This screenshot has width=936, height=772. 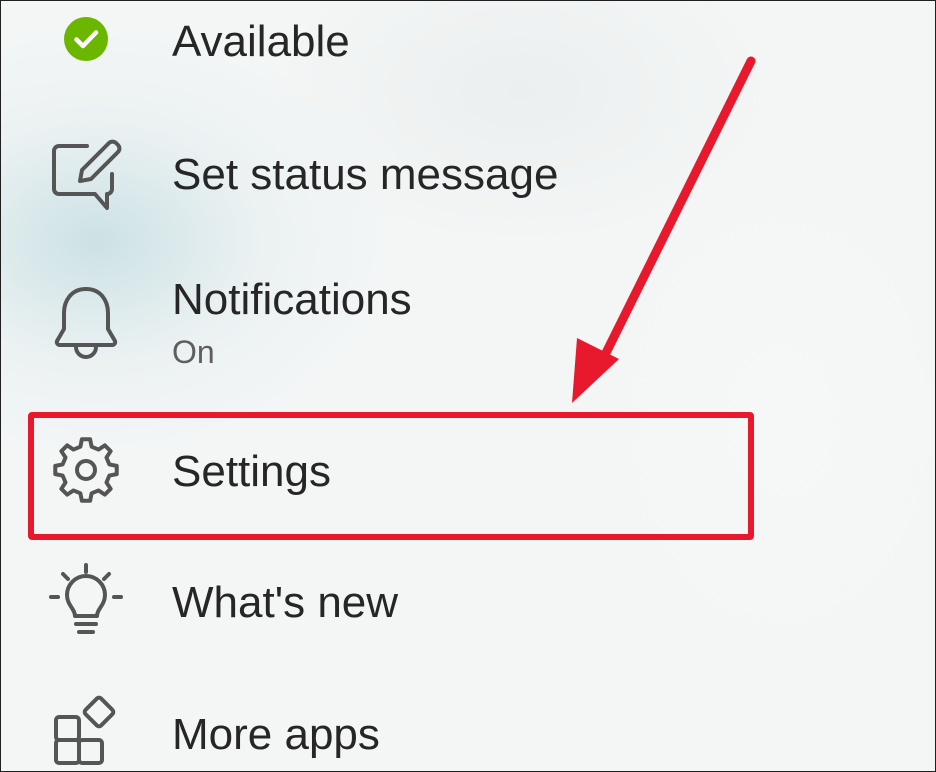 What do you see at coordinates (468, 723) in the screenshot?
I see `menu-item-more-apps: More apps` at bounding box center [468, 723].